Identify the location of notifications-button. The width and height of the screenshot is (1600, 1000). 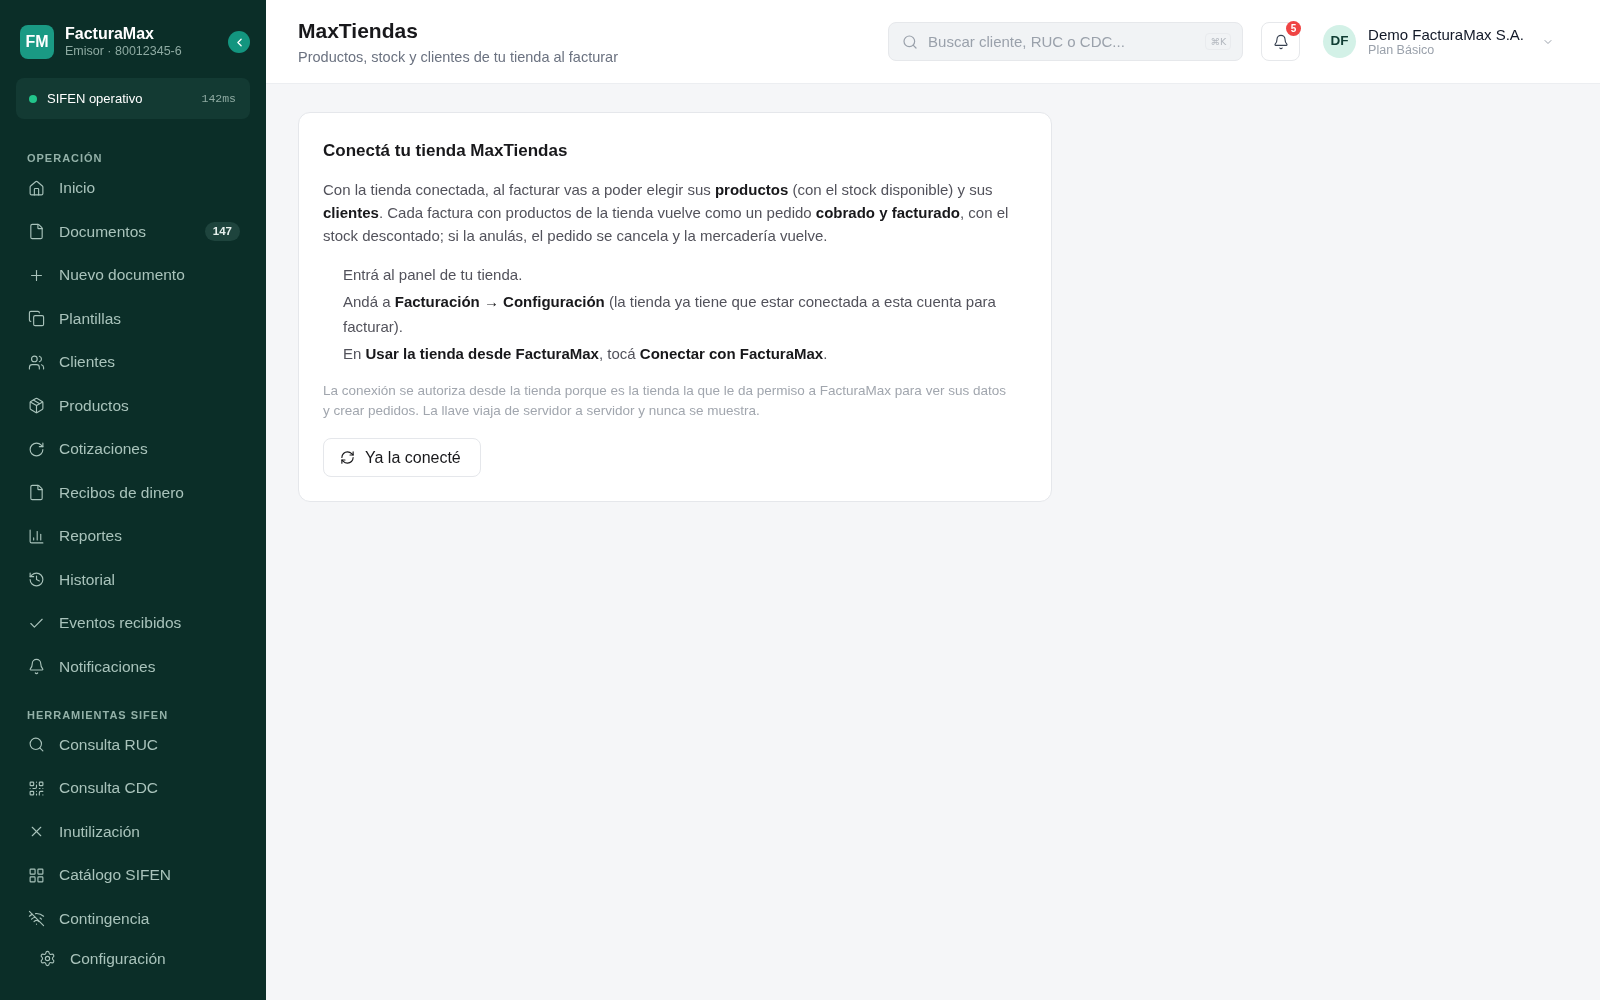
(1281, 41).